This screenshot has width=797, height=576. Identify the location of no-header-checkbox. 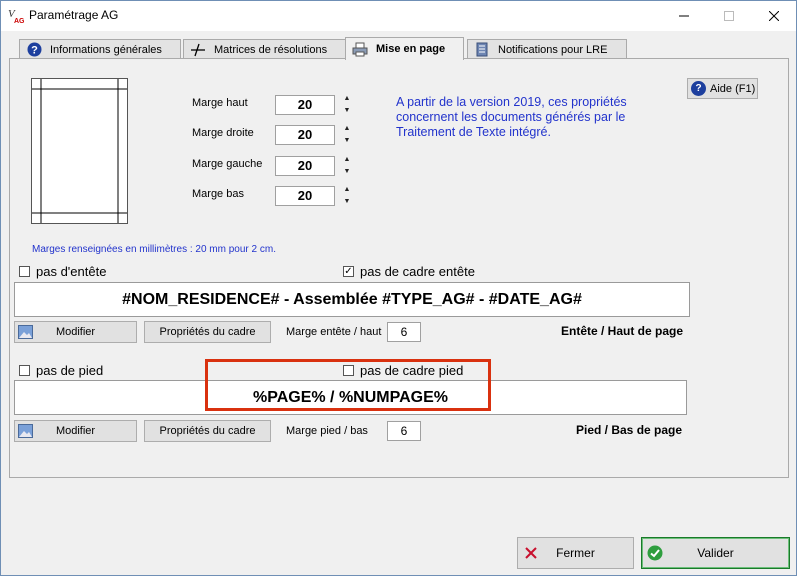
(24, 271).